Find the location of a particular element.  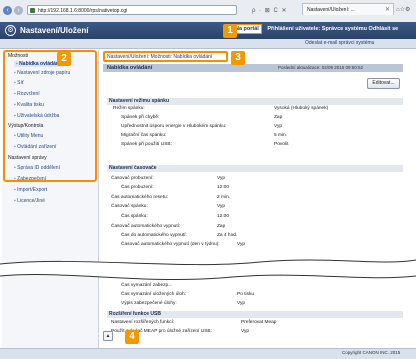

row-label: Čas automatického resetu: is located at coordinates (140, 197).